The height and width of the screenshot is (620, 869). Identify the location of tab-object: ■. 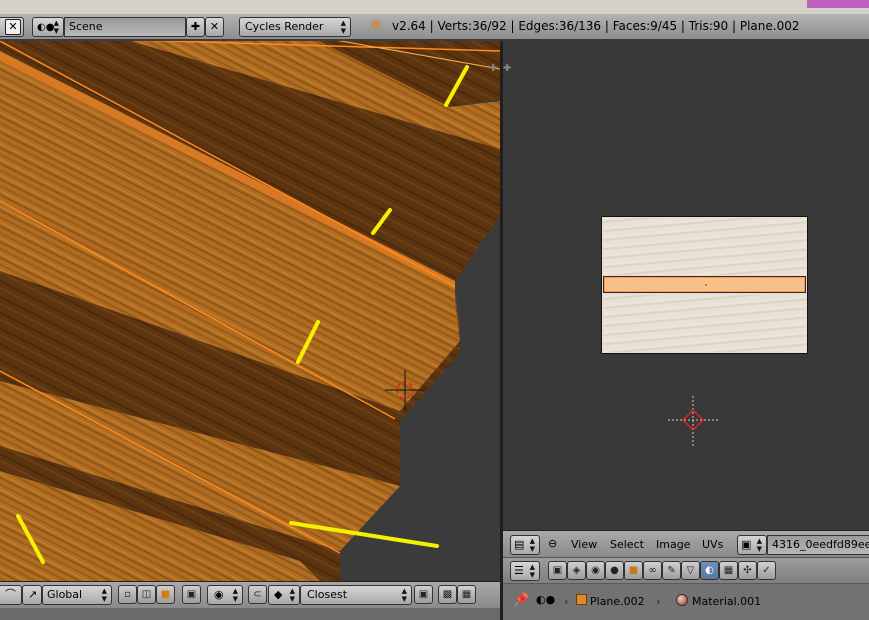
(633, 570).